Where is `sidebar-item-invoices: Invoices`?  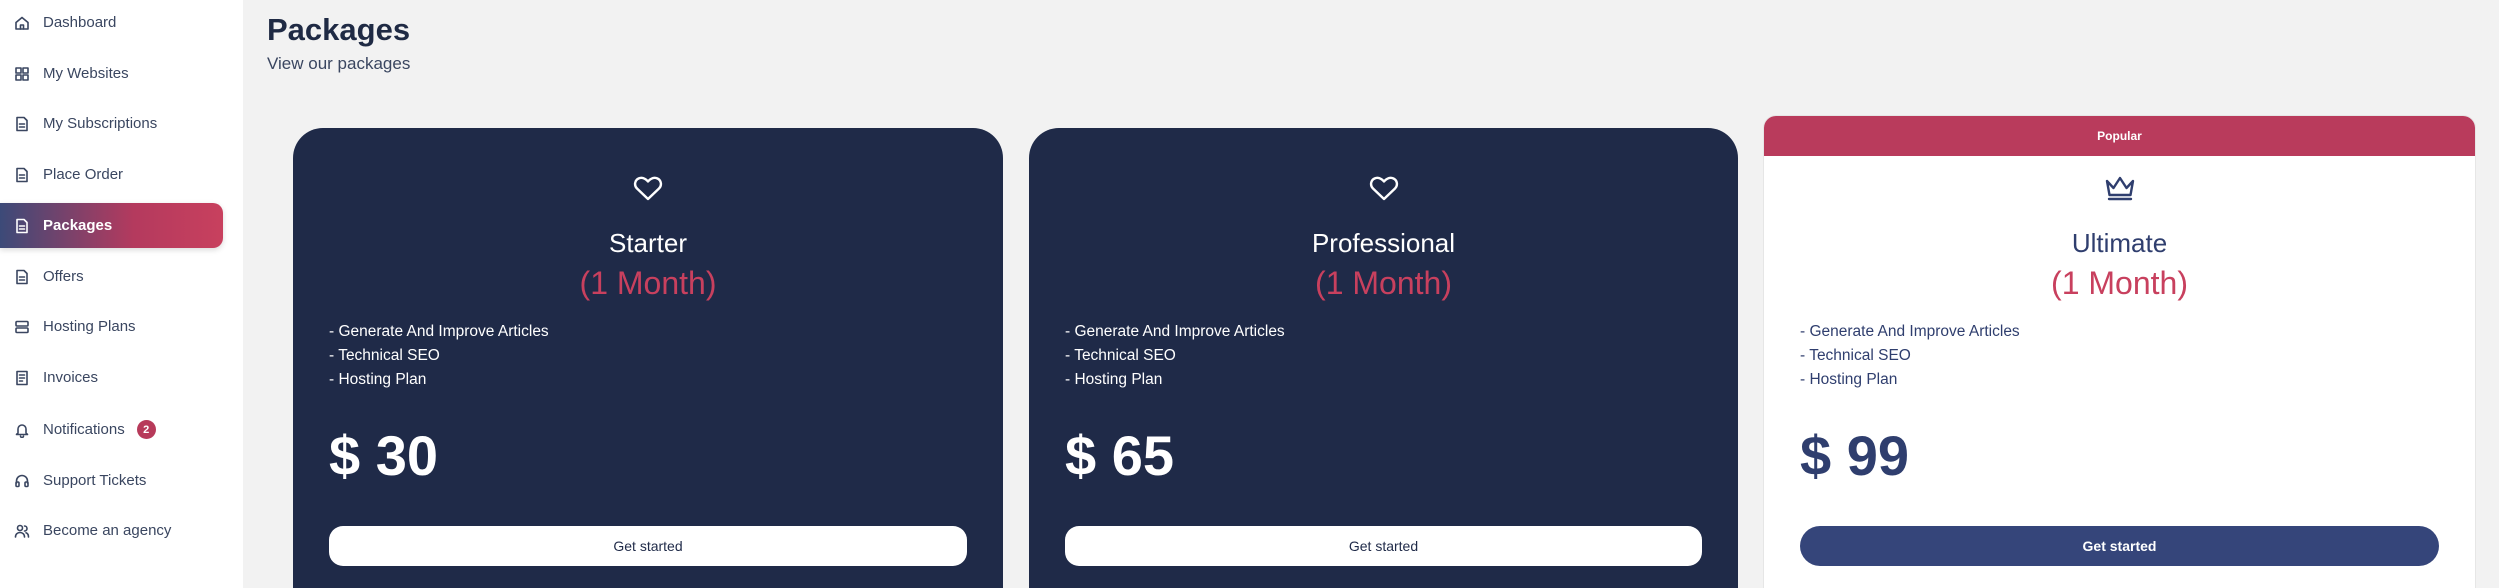 sidebar-item-invoices: Invoices is located at coordinates (111, 377).